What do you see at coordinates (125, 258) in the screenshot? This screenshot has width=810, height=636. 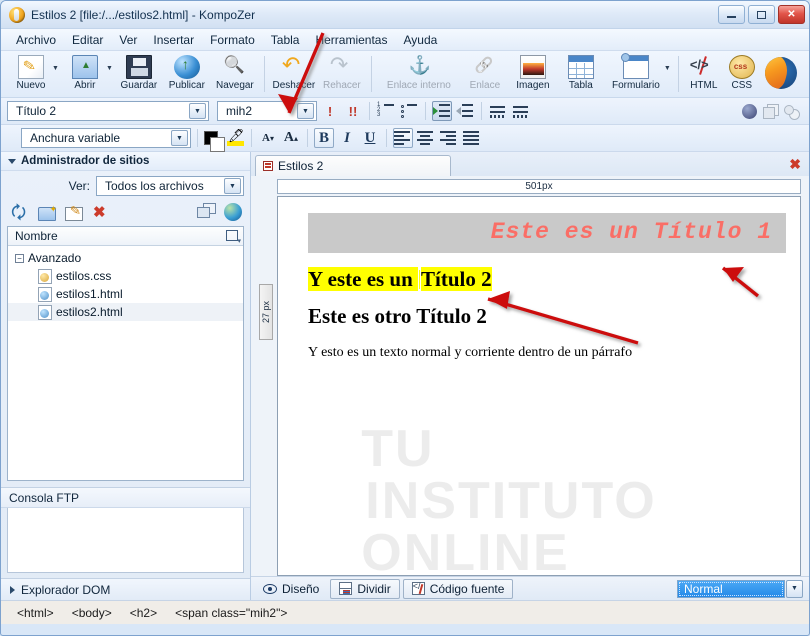 I see `tree-node-folder: − Avanzado` at bounding box center [125, 258].